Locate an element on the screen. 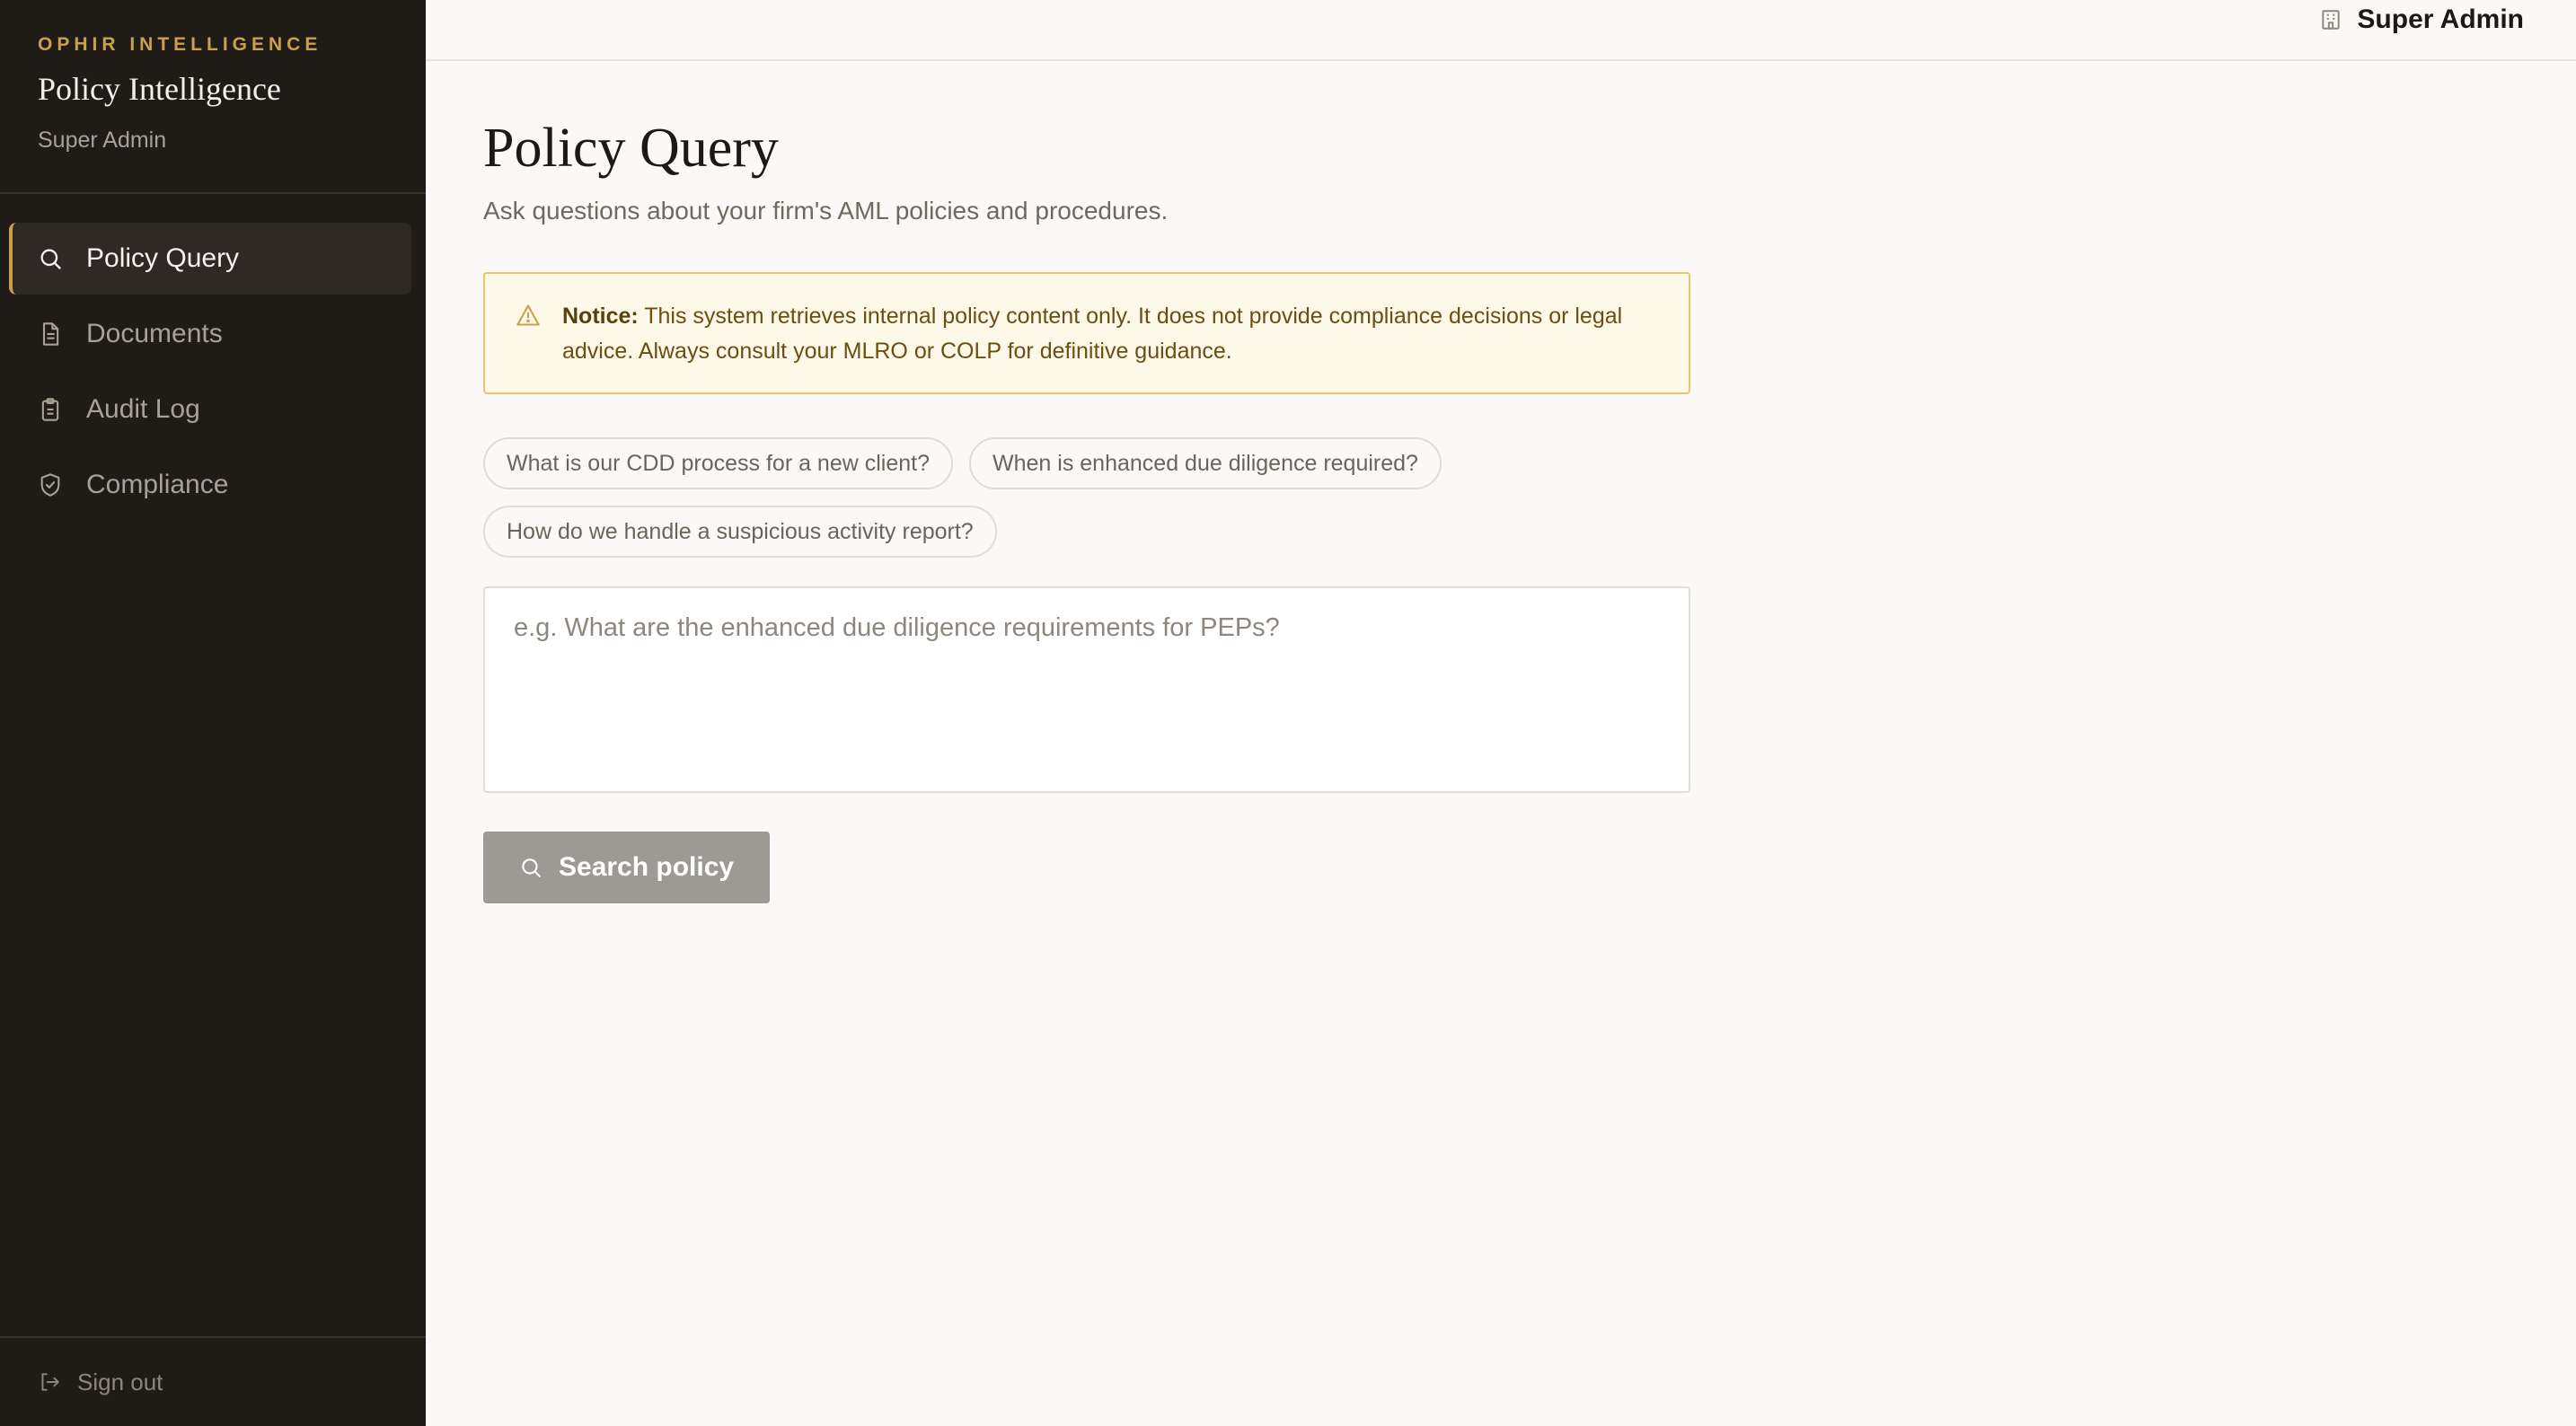 The image size is (2576, 1426). sidebar-item-compliance: Compliance is located at coordinates (210, 485).